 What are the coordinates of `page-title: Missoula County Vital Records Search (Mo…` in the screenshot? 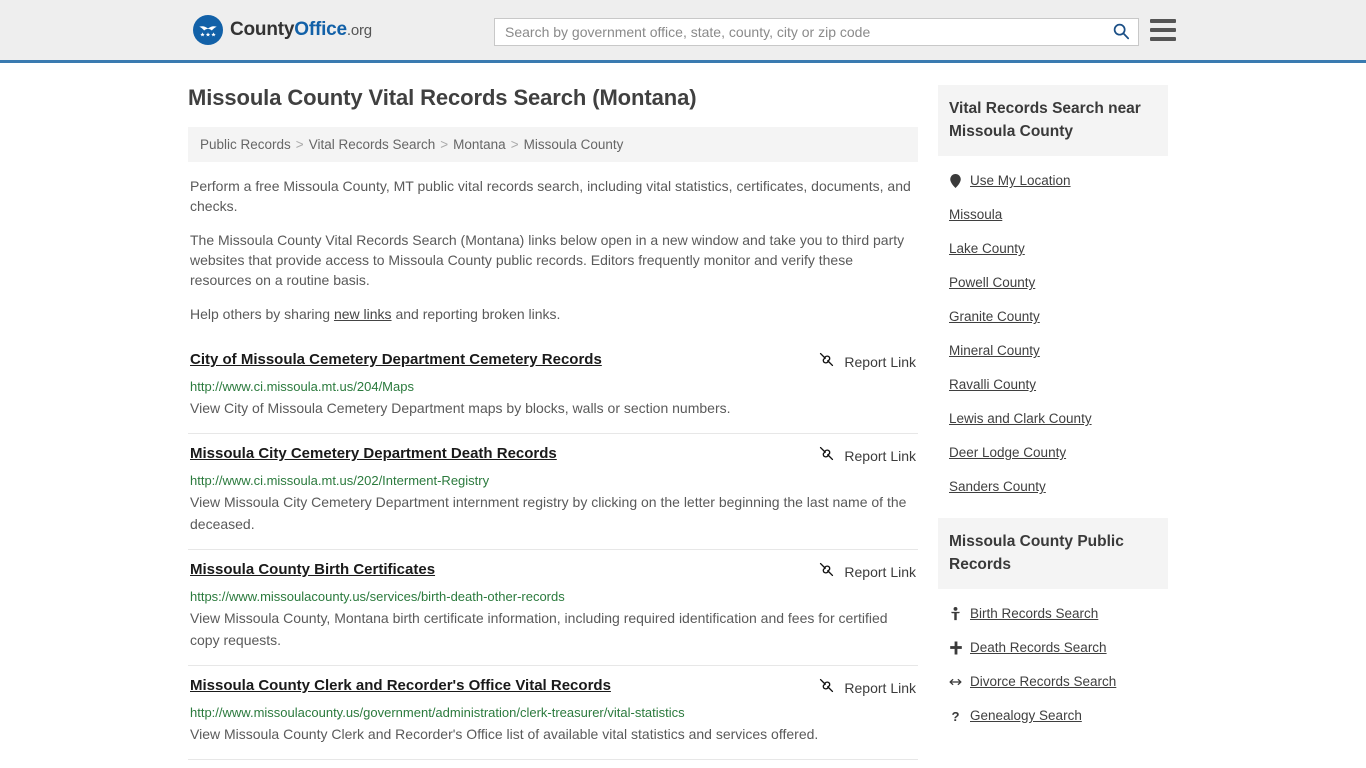 It's located at (442, 97).